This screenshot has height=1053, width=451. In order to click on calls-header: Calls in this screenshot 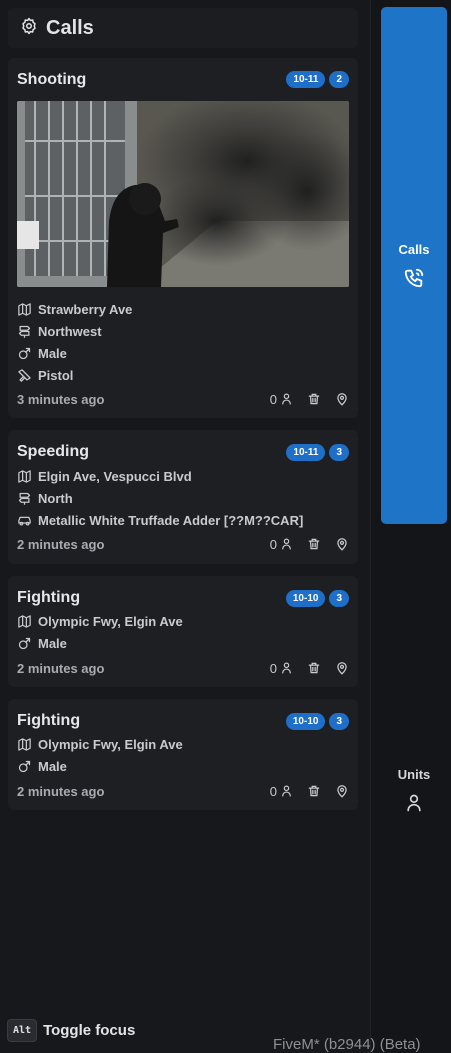, I will do `click(183, 28)`.